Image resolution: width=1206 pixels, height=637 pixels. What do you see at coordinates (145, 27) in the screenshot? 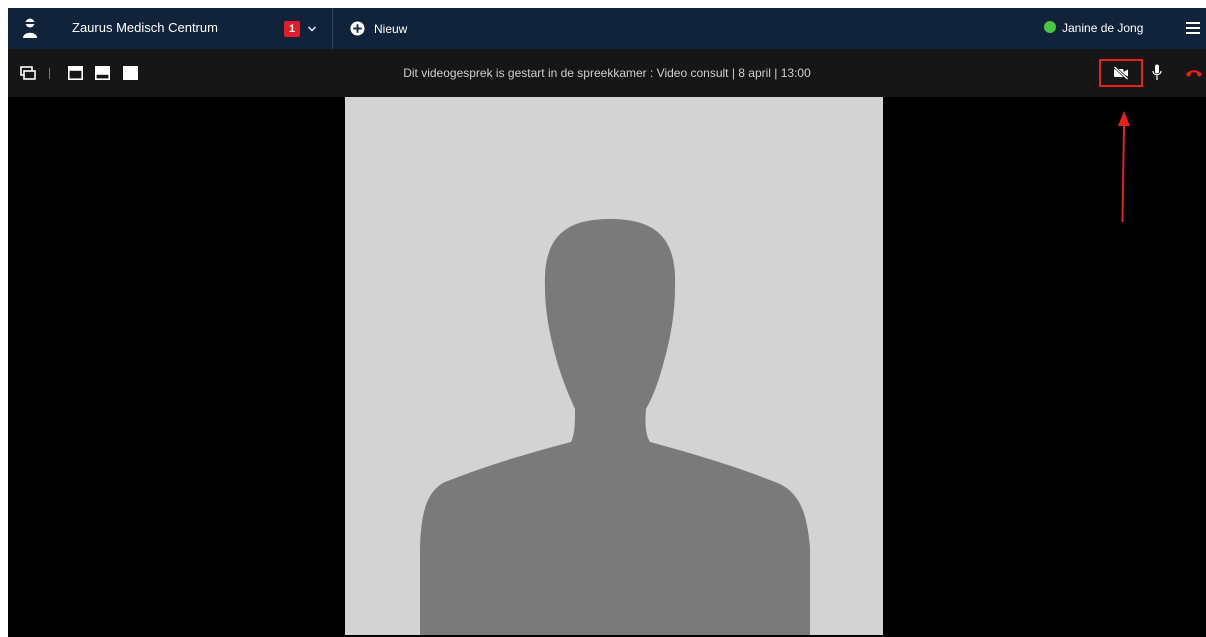
I see `organization-name: Zaurus Medisch Centrum` at bounding box center [145, 27].